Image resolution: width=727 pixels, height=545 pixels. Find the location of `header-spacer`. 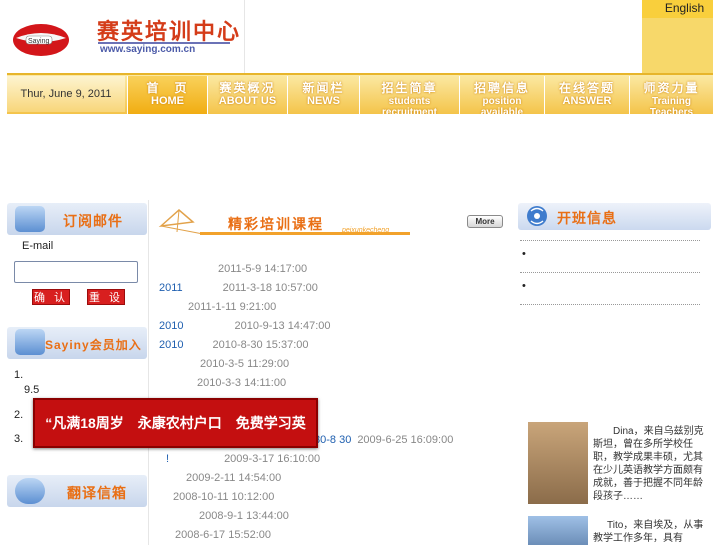

header-spacer is located at coordinates (443, 36).